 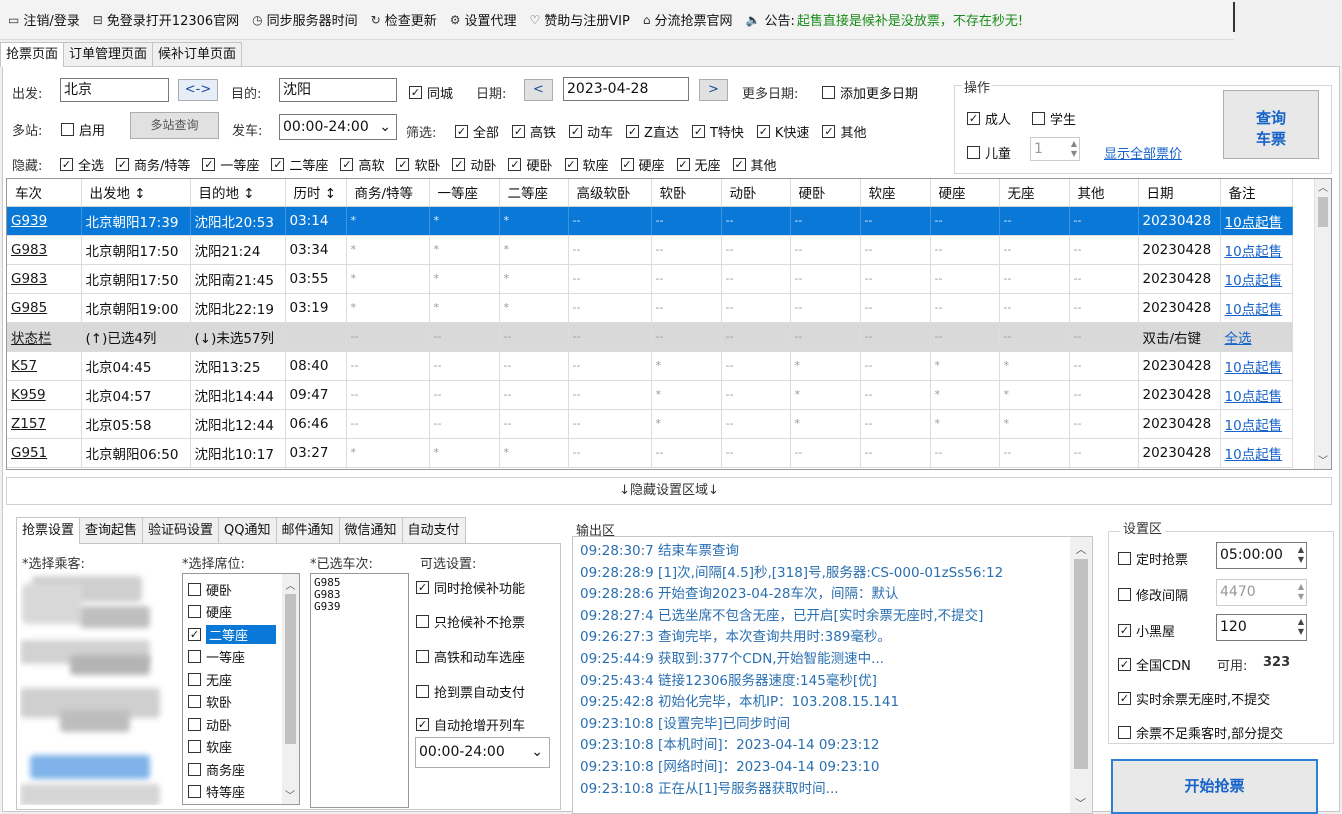 What do you see at coordinates (230, 164) in the screenshot?
I see `hide-first-class-checkbox: ✓ 一等座` at bounding box center [230, 164].